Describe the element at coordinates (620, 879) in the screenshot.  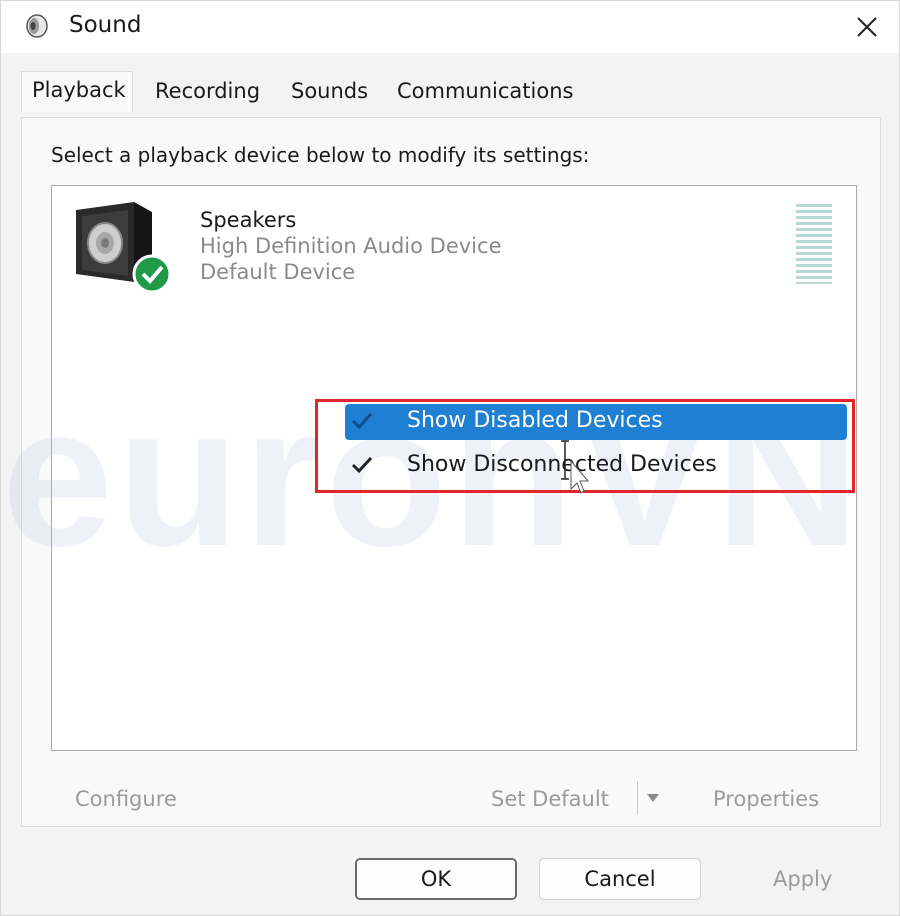
I see `cancel-button: Cancel` at that location.